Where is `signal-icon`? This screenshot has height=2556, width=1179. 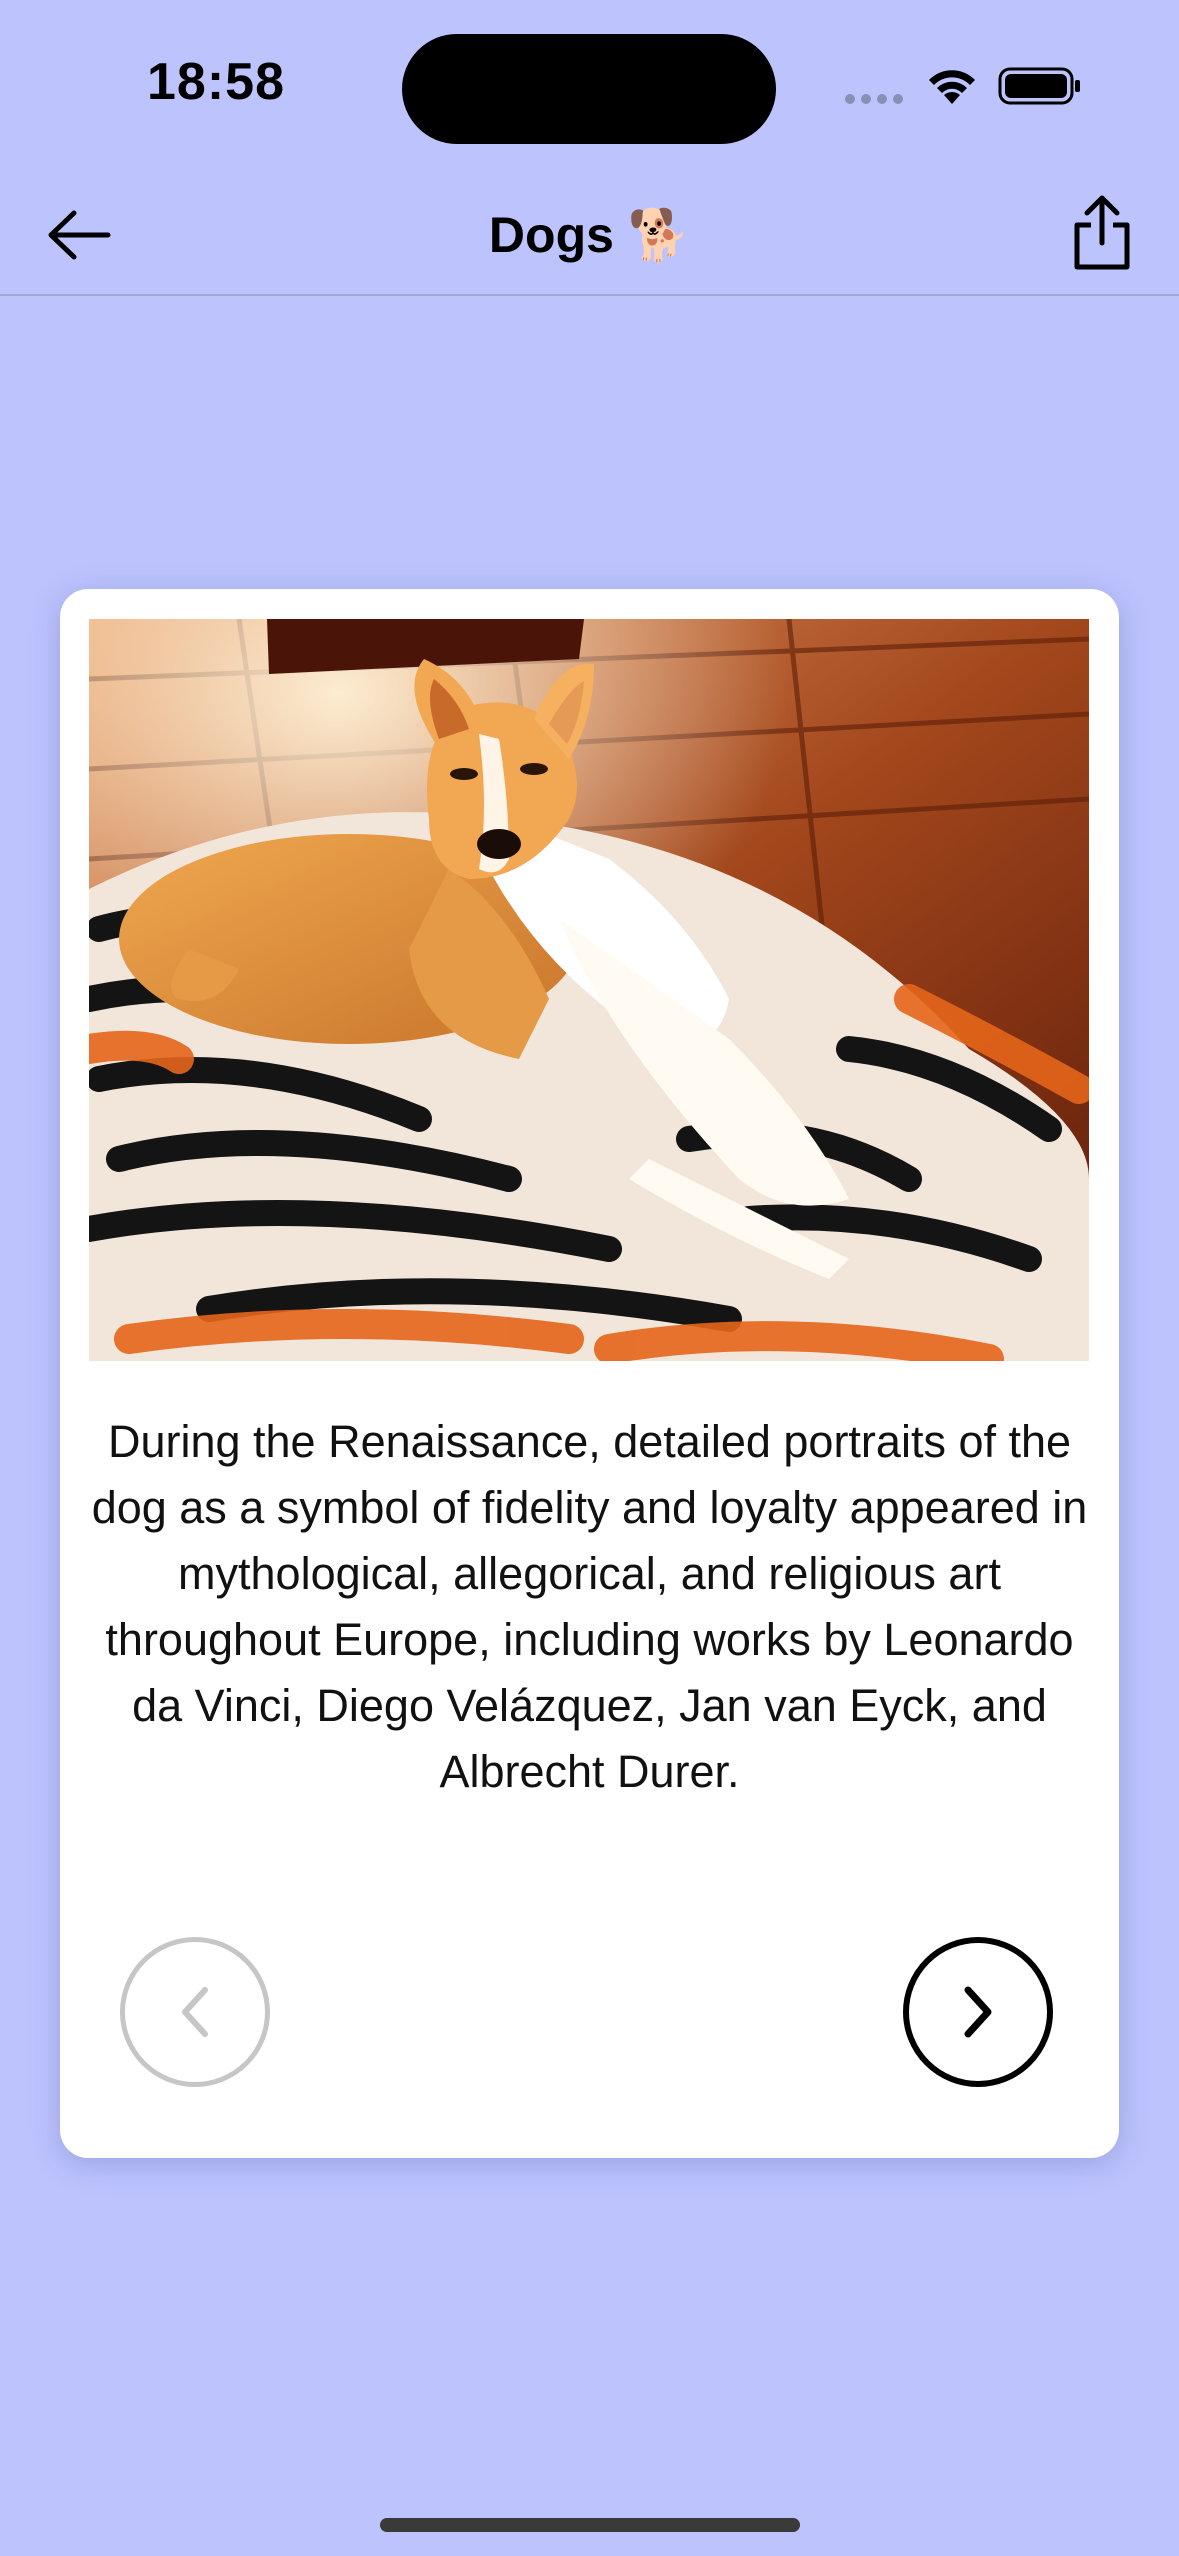 signal-icon is located at coordinates (875, 101).